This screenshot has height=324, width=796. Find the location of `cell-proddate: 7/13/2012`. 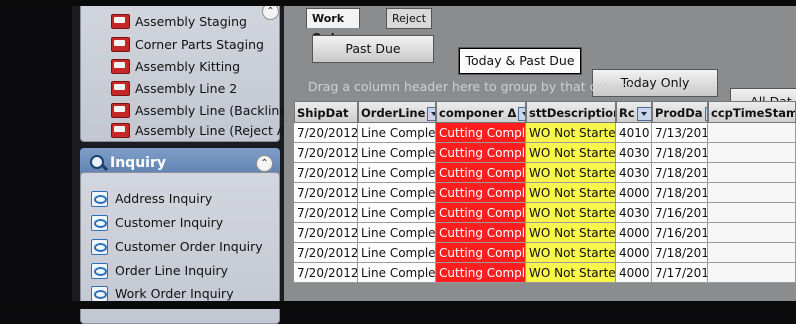

cell-proddate: 7/13/2012 is located at coordinates (680, 133).